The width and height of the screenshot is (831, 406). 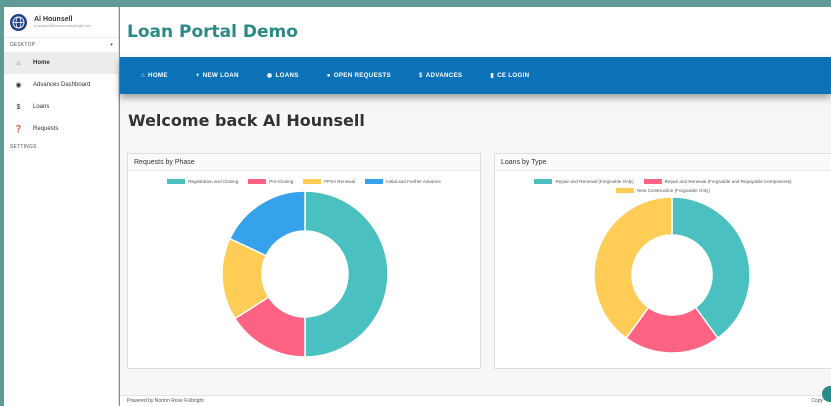 I want to click on nav-home-label: HOME, so click(x=158, y=75).